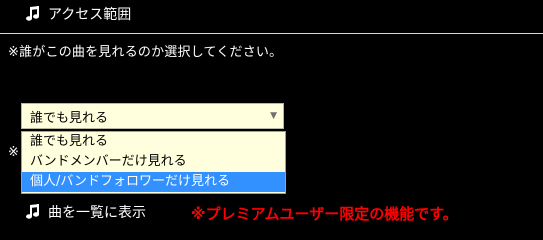 The width and height of the screenshot is (543, 240). I want to click on access-range-title: アクセス範囲, so click(90, 15).